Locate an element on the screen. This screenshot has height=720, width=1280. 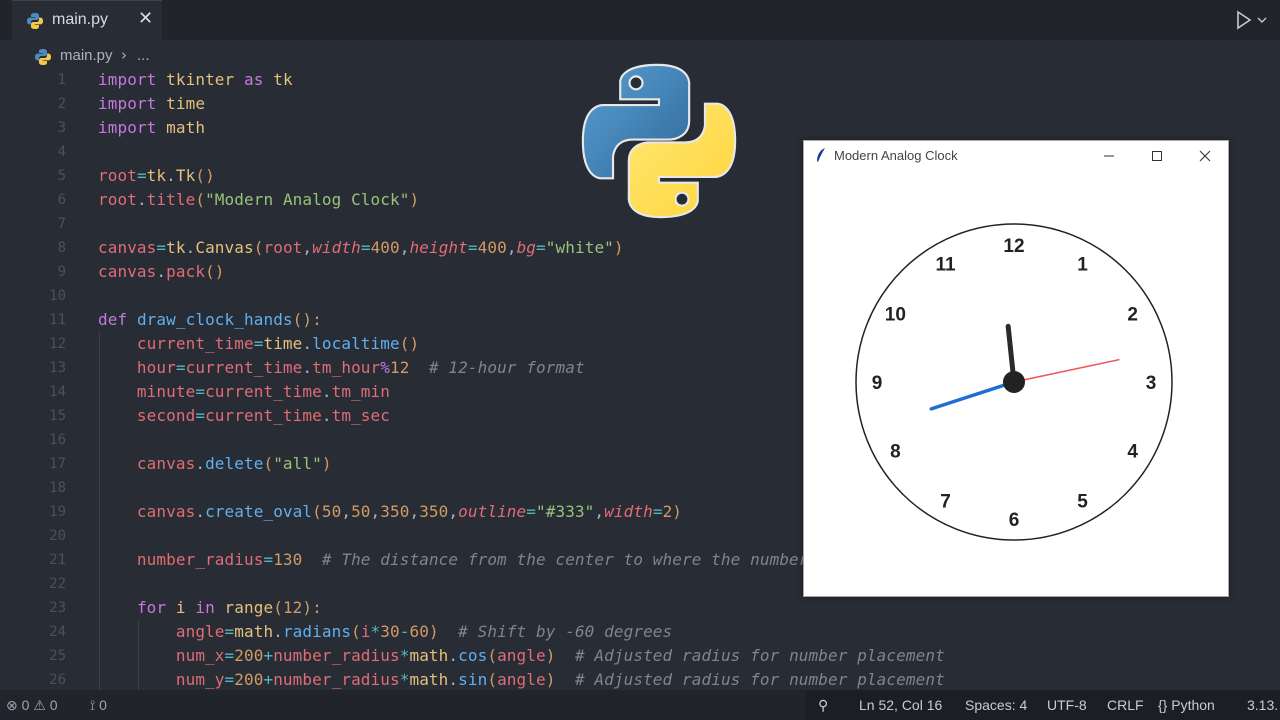
code-token: angle is located at coordinates (521, 679).